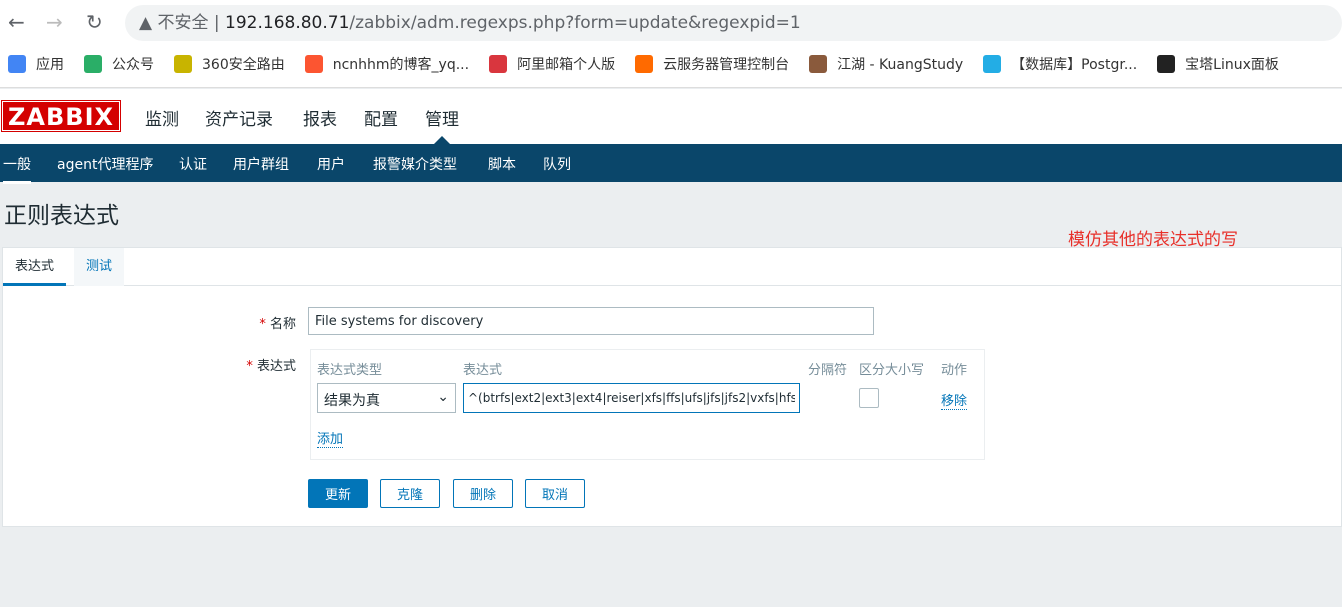  I want to click on bookmark-label: 宝塔Linux面板, so click(1232, 65).